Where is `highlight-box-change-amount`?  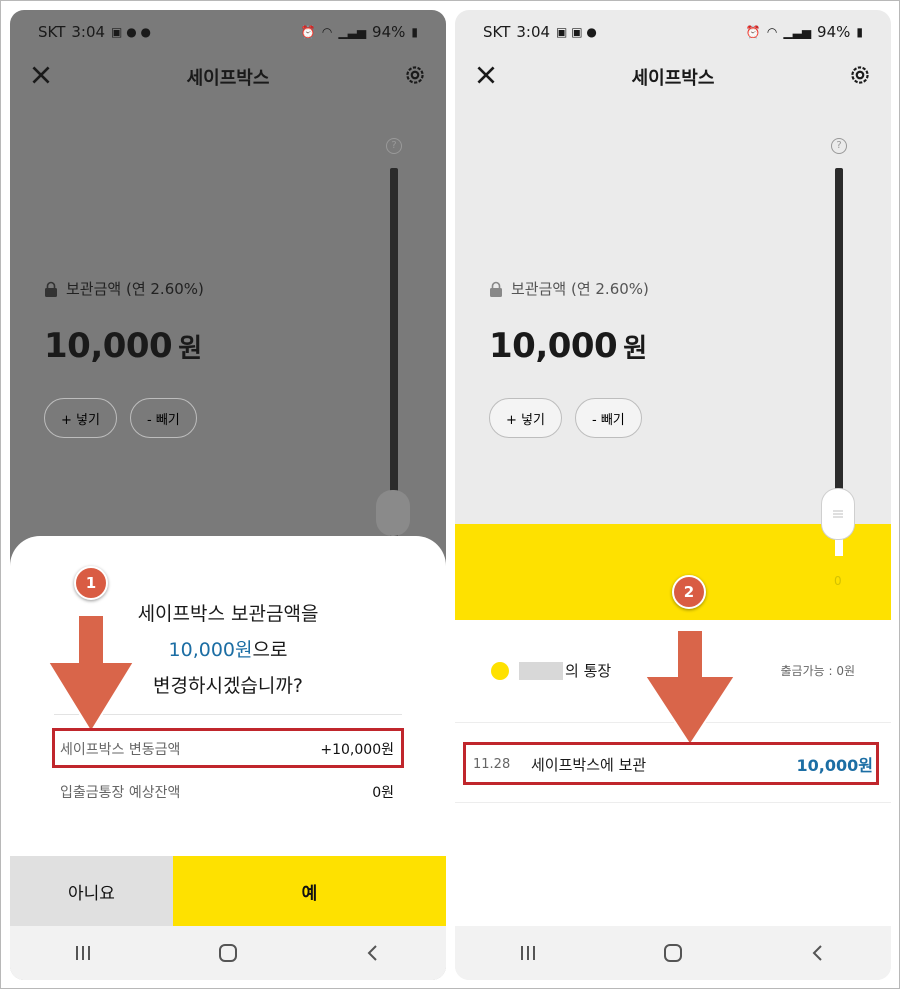 highlight-box-change-amount is located at coordinates (228, 748).